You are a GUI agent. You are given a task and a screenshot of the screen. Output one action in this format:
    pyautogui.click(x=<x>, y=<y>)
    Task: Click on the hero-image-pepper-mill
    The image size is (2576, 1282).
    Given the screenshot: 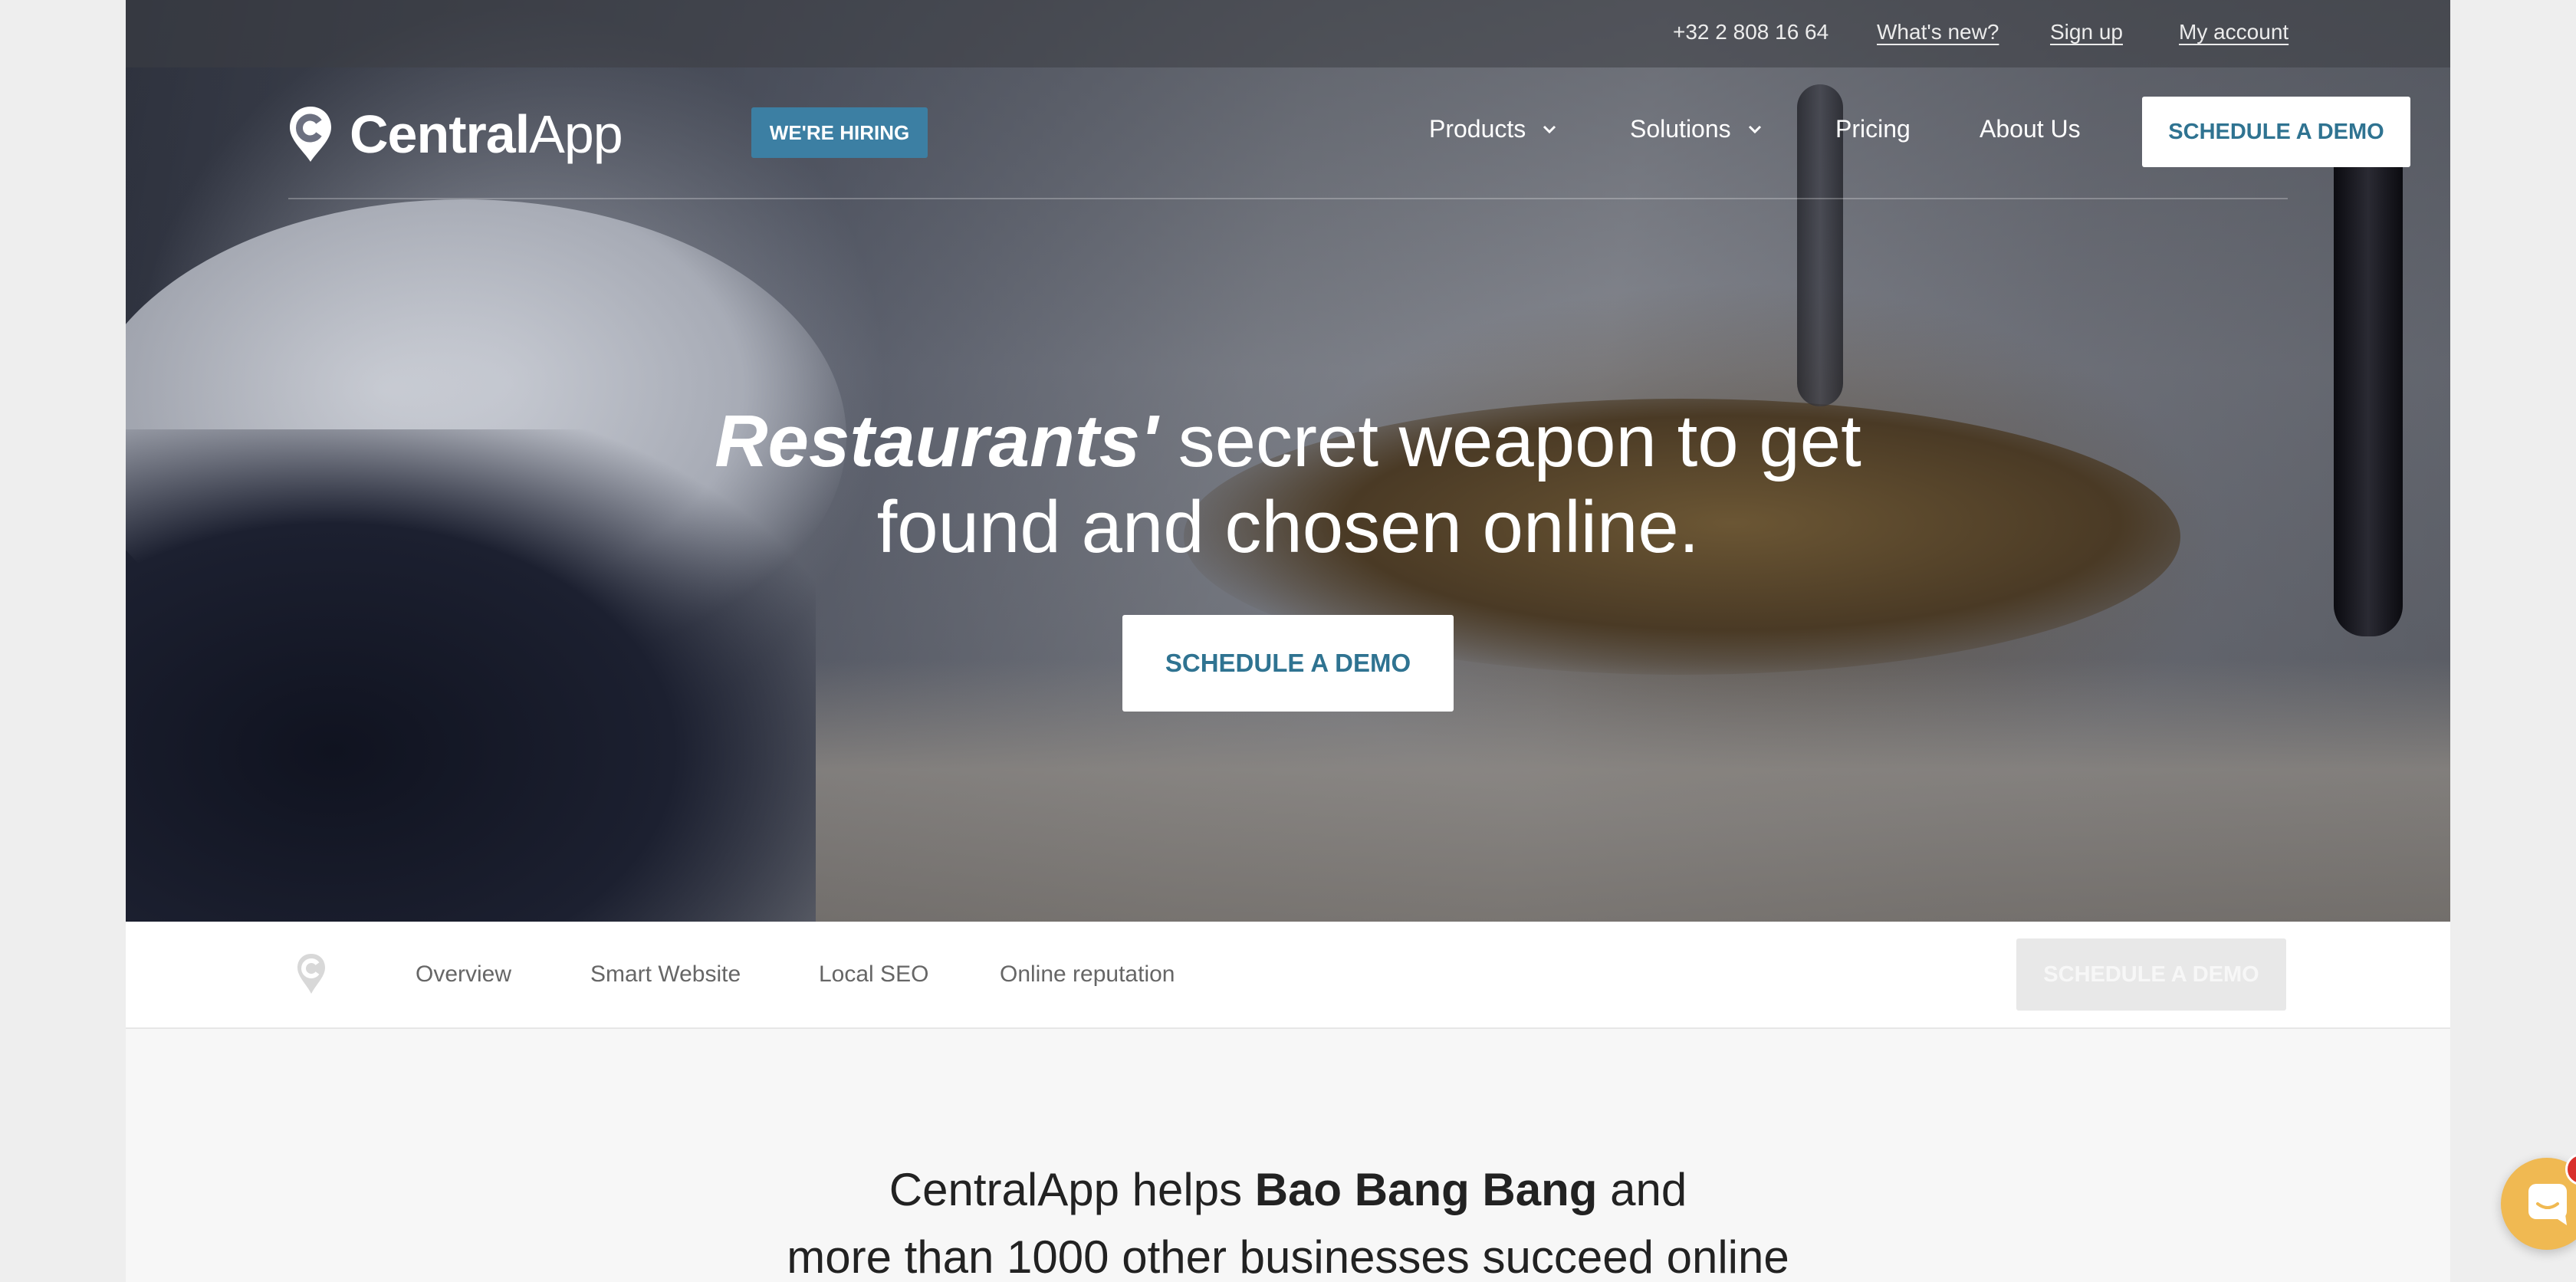 What is the action you would take?
    pyautogui.click(x=2368, y=368)
    